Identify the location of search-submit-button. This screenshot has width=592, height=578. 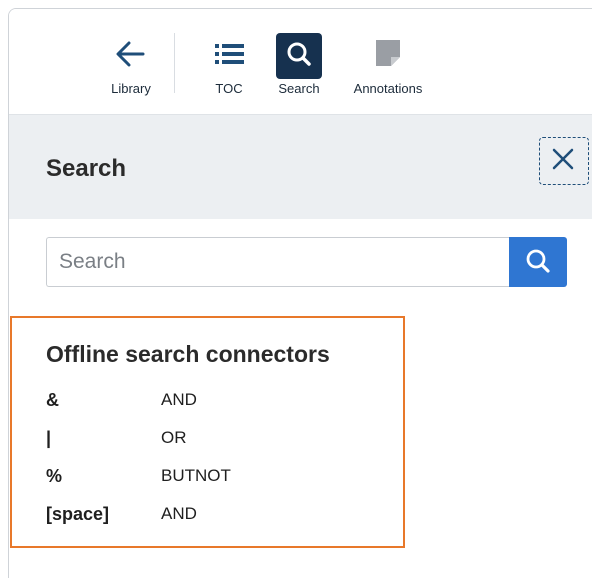
(538, 262).